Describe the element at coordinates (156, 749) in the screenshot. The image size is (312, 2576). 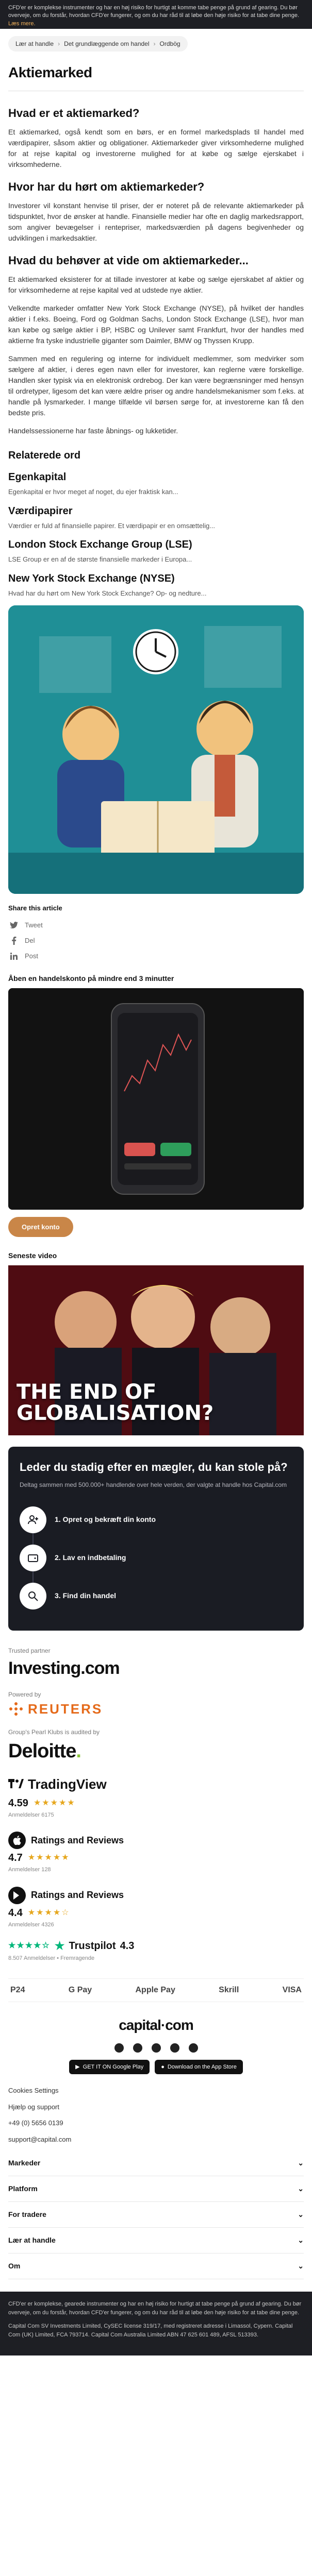
I see `article-illustration` at that location.